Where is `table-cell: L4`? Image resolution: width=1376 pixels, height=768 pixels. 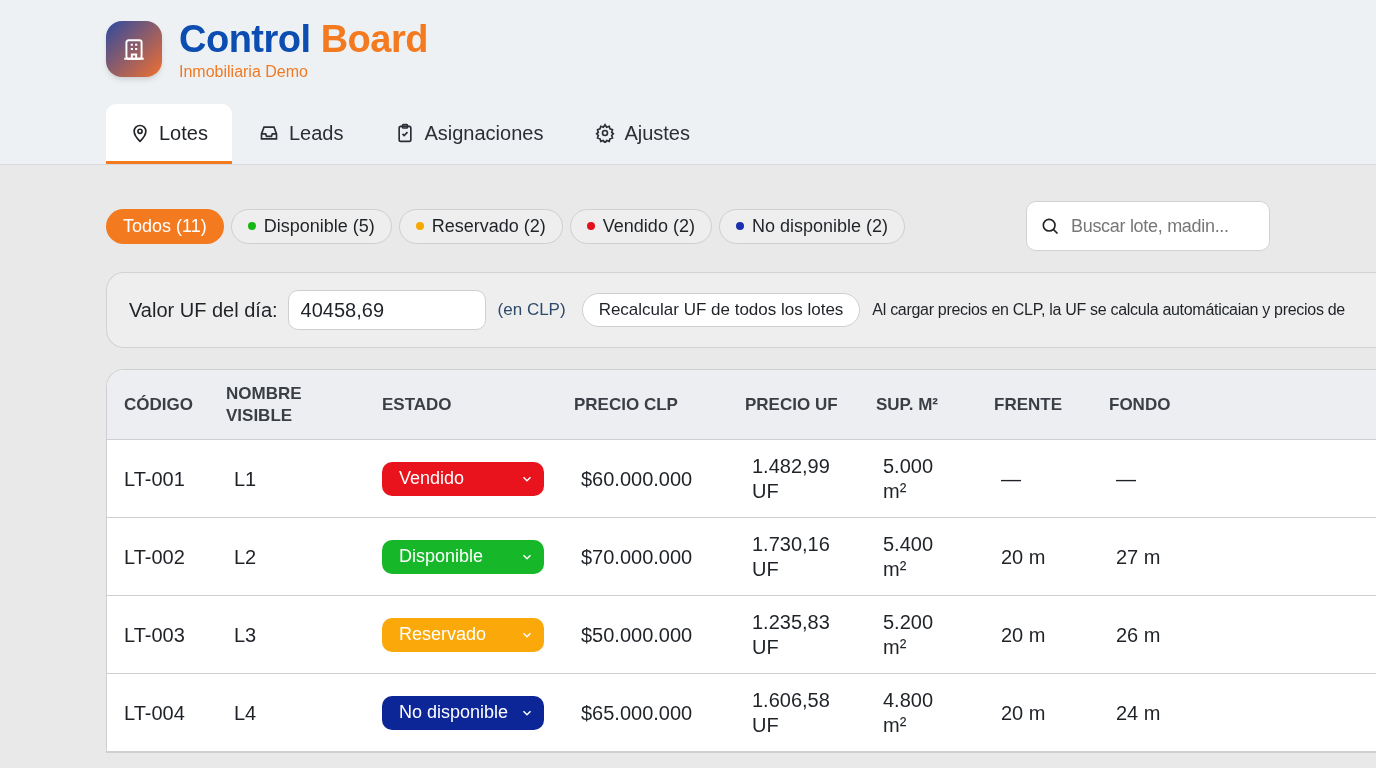
table-cell: L4 is located at coordinates (245, 712).